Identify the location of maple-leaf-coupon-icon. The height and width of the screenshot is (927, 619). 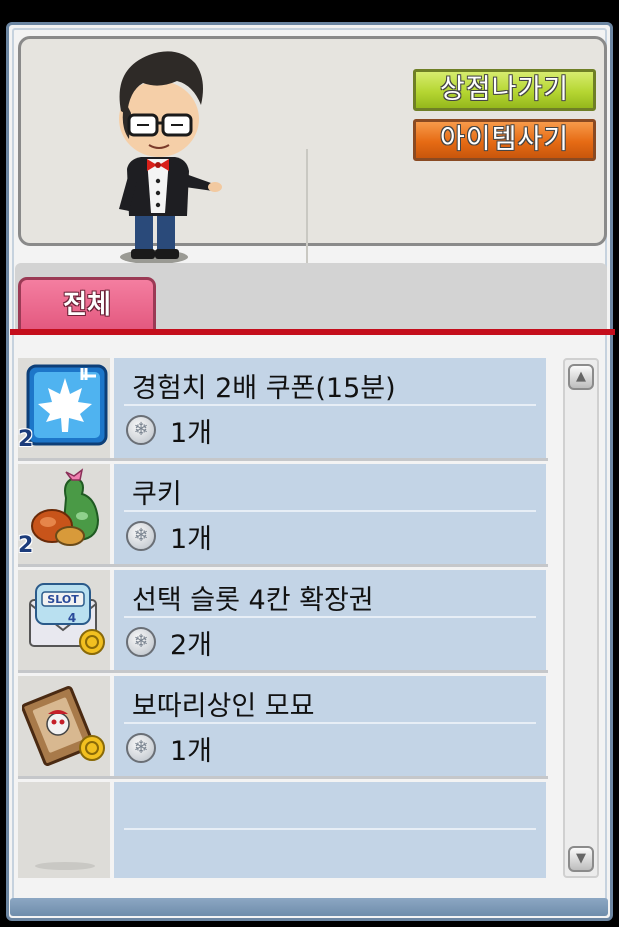
(67, 405).